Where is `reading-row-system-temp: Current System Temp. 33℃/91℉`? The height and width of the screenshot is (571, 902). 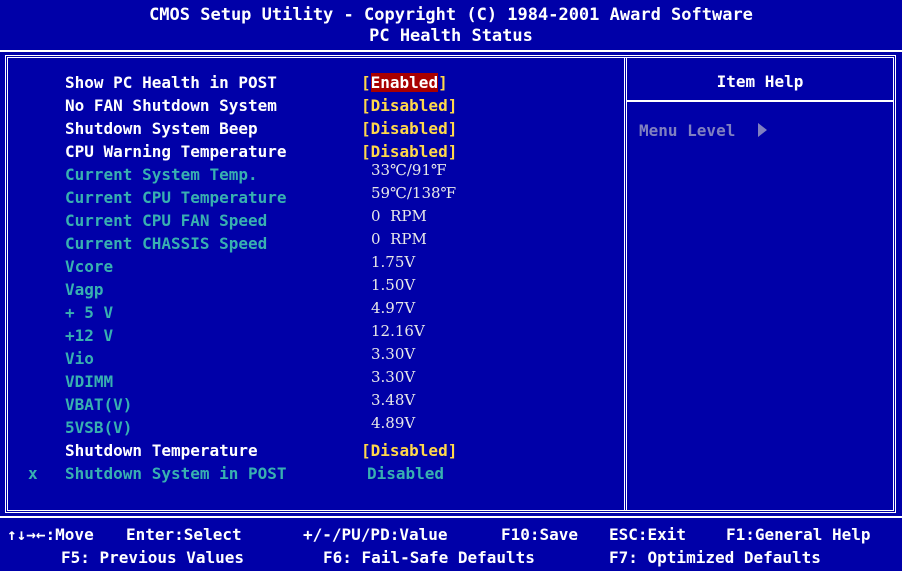
reading-row-system-temp: Current System Temp. 33℃/91℉ is located at coordinates (314, 174).